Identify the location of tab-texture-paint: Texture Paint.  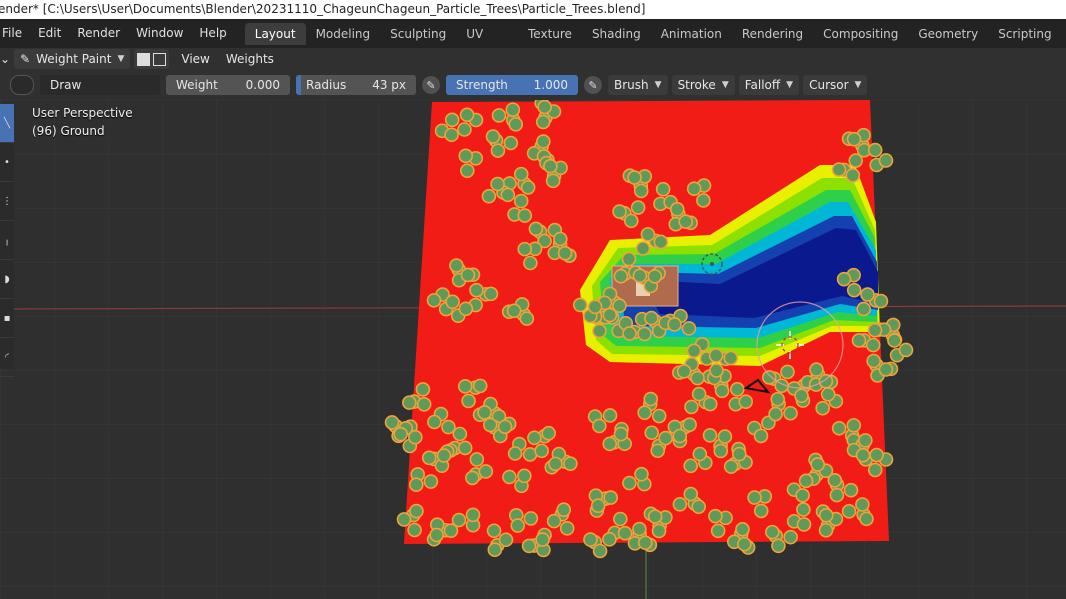
(550, 43).